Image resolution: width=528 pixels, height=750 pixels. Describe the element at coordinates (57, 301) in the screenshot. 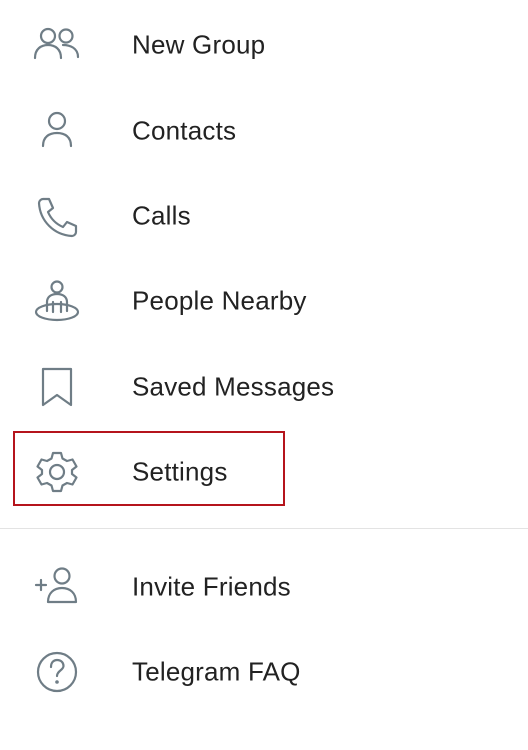

I see `people-nearby-icon` at that location.